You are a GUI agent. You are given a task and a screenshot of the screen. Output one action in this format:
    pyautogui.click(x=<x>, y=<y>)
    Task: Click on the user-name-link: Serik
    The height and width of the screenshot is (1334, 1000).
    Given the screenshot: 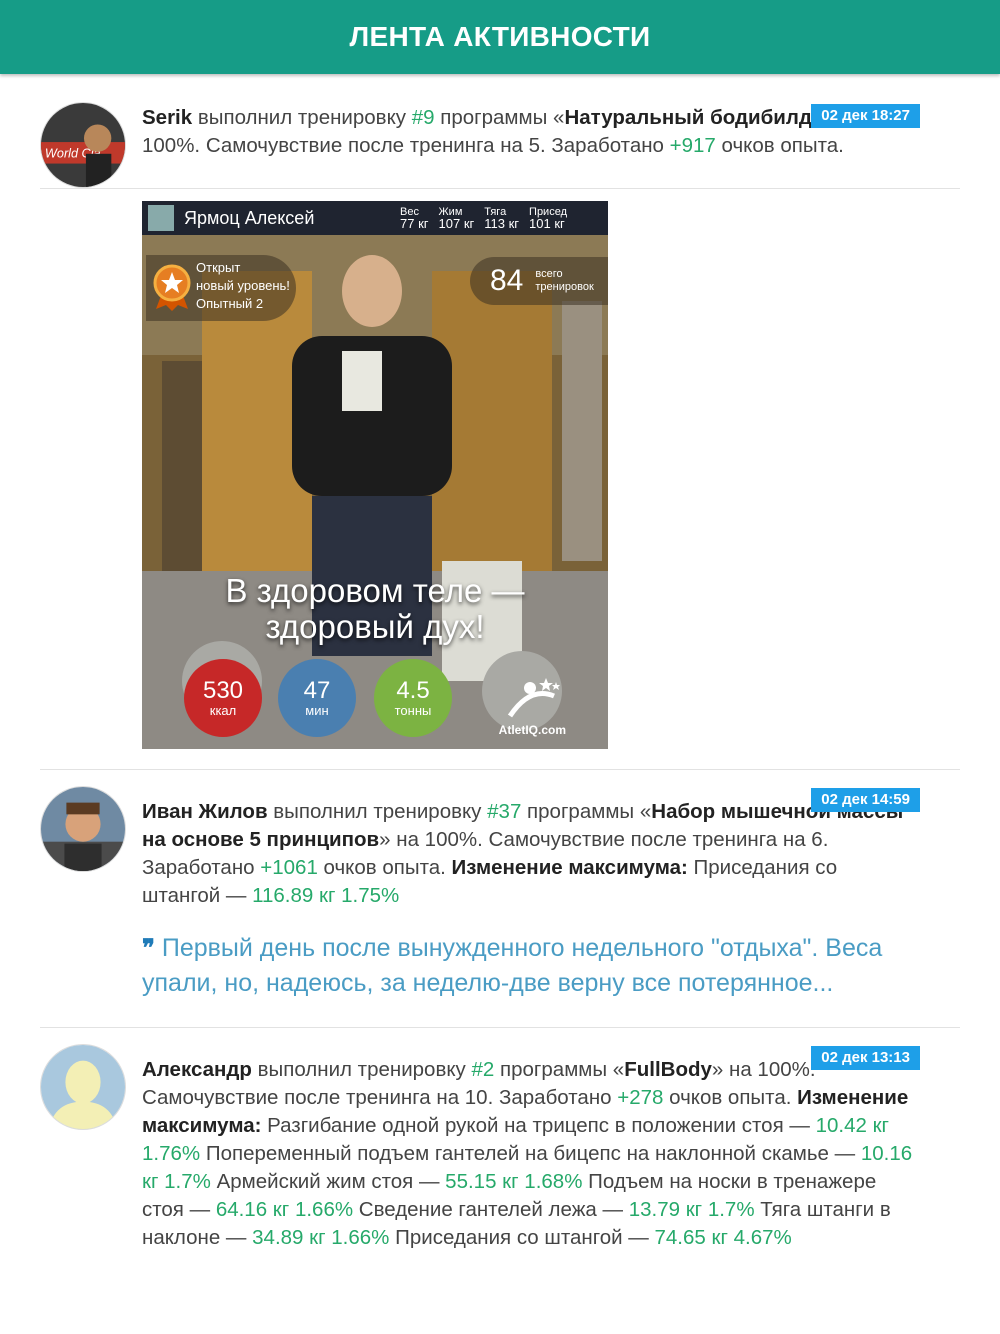 What is the action you would take?
    pyautogui.click(x=167, y=117)
    